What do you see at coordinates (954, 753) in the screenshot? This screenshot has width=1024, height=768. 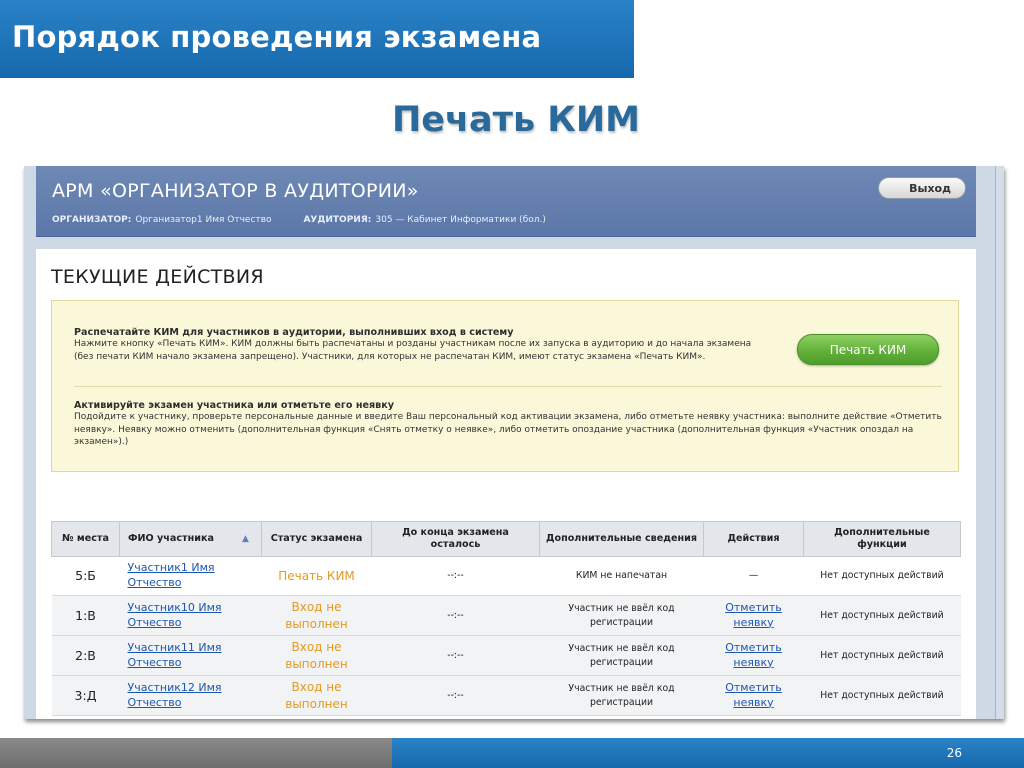 I see `page-number: 26` at bounding box center [954, 753].